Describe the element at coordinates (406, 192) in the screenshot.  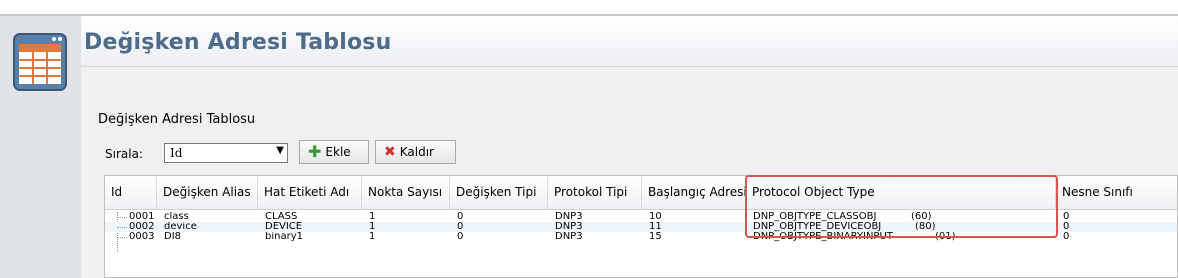
I see `column-header-point-count: Nokta Sayısı` at that location.